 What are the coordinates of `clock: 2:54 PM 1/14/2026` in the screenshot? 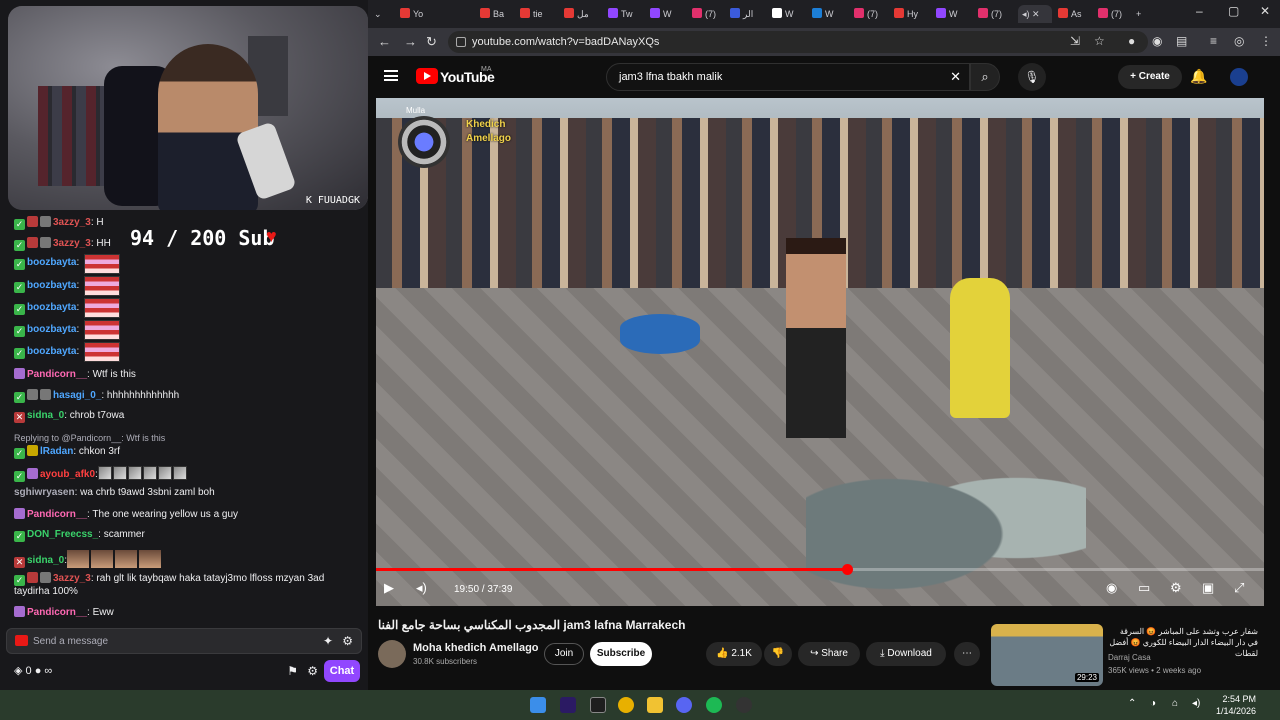 It's located at (1236, 705).